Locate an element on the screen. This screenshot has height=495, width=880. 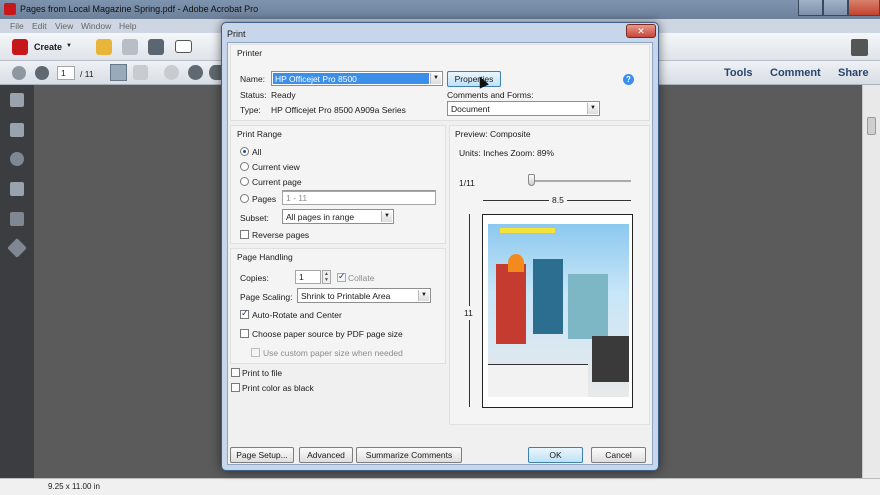
copies-label: Copies: is located at coordinates (254, 278).